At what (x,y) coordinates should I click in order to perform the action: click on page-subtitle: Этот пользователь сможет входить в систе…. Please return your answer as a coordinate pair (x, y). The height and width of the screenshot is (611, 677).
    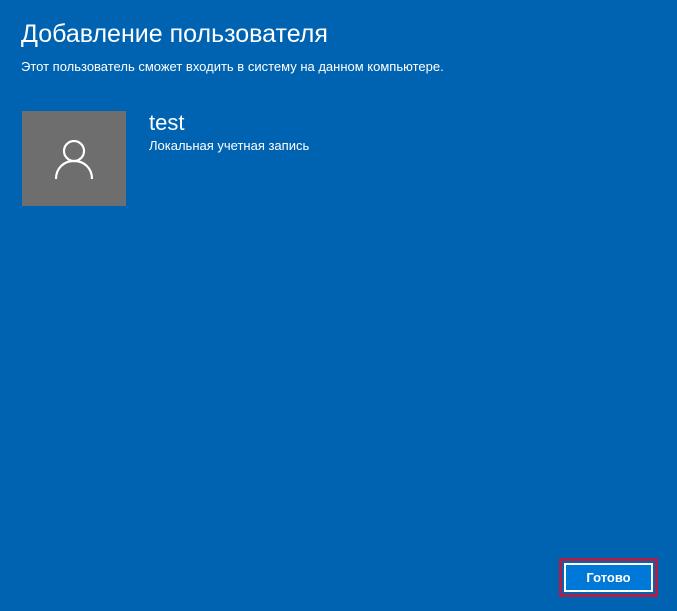
    Looking at the image, I should click on (232, 66).